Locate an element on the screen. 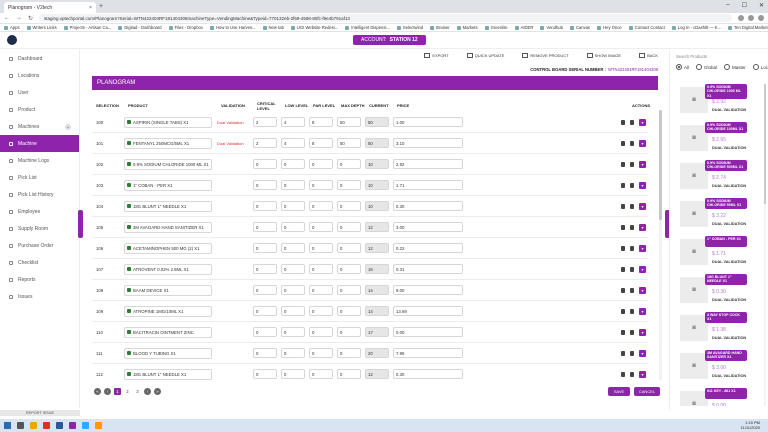 The image size is (768, 432). product-select: BLOOD Y TUBING X1 is located at coordinates (168, 353).